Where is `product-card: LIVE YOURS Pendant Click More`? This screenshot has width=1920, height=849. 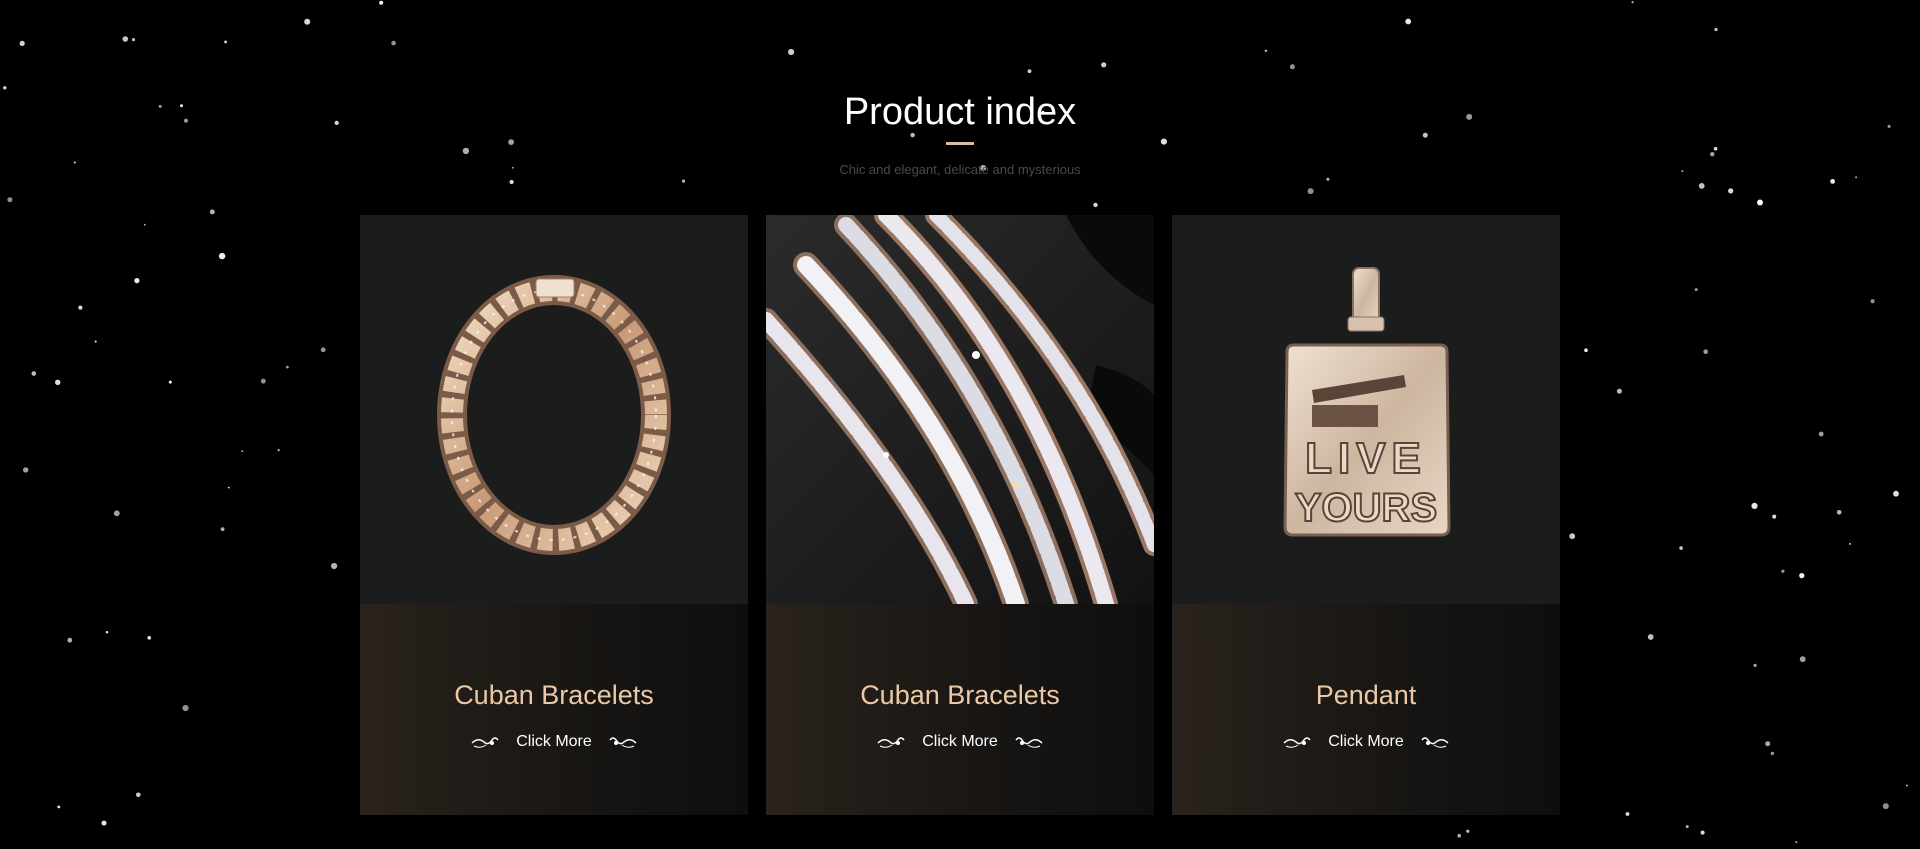 product-card: LIVE YOURS Pendant Click More is located at coordinates (1366, 515).